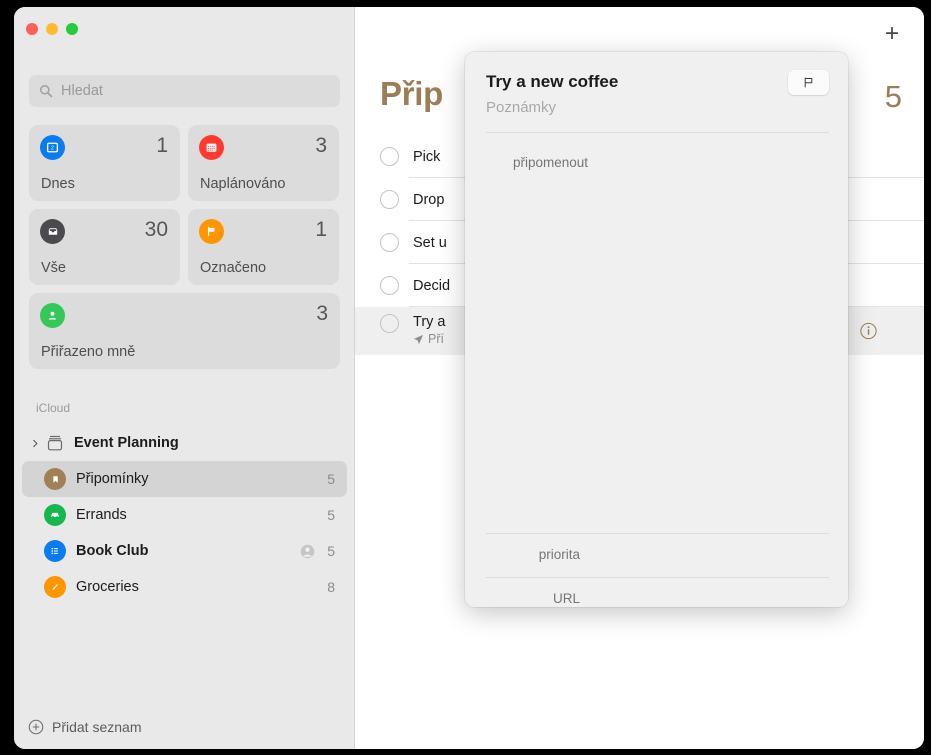  What do you see at coordinates (184, 479) in the screenshot?
I see `sidebar-item-pripominky: Připomínky 5` at bounding box center [184, 479].